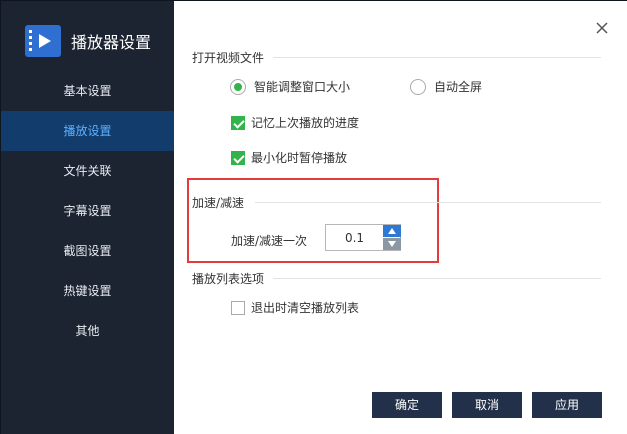  I want to click on cancel-button: 取消, so click(487, 405).